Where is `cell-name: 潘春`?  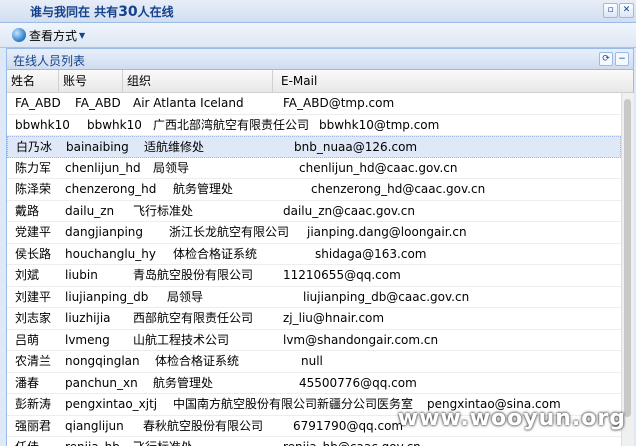
cell-name: 潘春 is located at coordinates (27, 382).